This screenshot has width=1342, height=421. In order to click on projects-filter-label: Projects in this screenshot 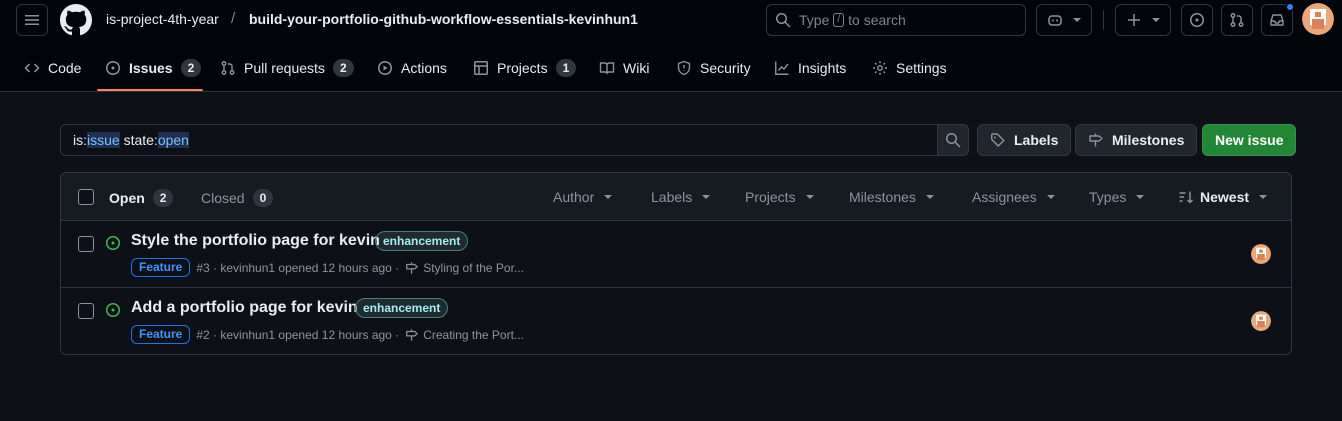, I will do `click(770, 197)`.